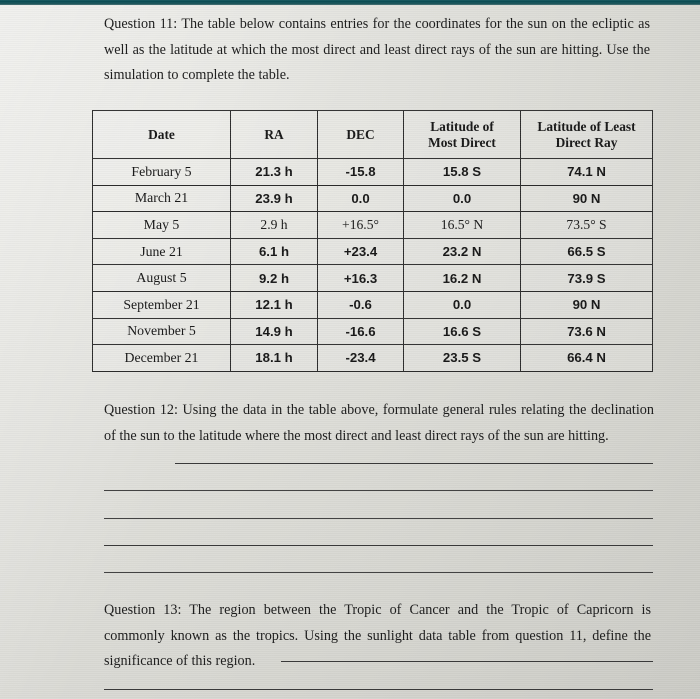 Image resolution: width=700 pixels, height=699 pixels. Describe the element at coordinates (360, 251) in the screenshot. I see `cell-dec: +23.4` at that location.